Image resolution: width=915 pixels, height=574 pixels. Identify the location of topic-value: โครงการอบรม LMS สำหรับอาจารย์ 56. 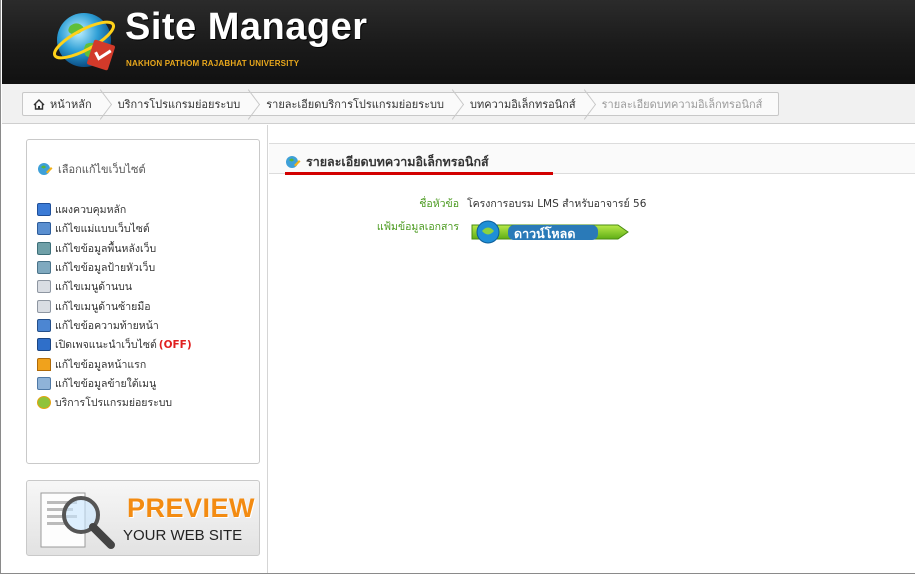
(557, 204).